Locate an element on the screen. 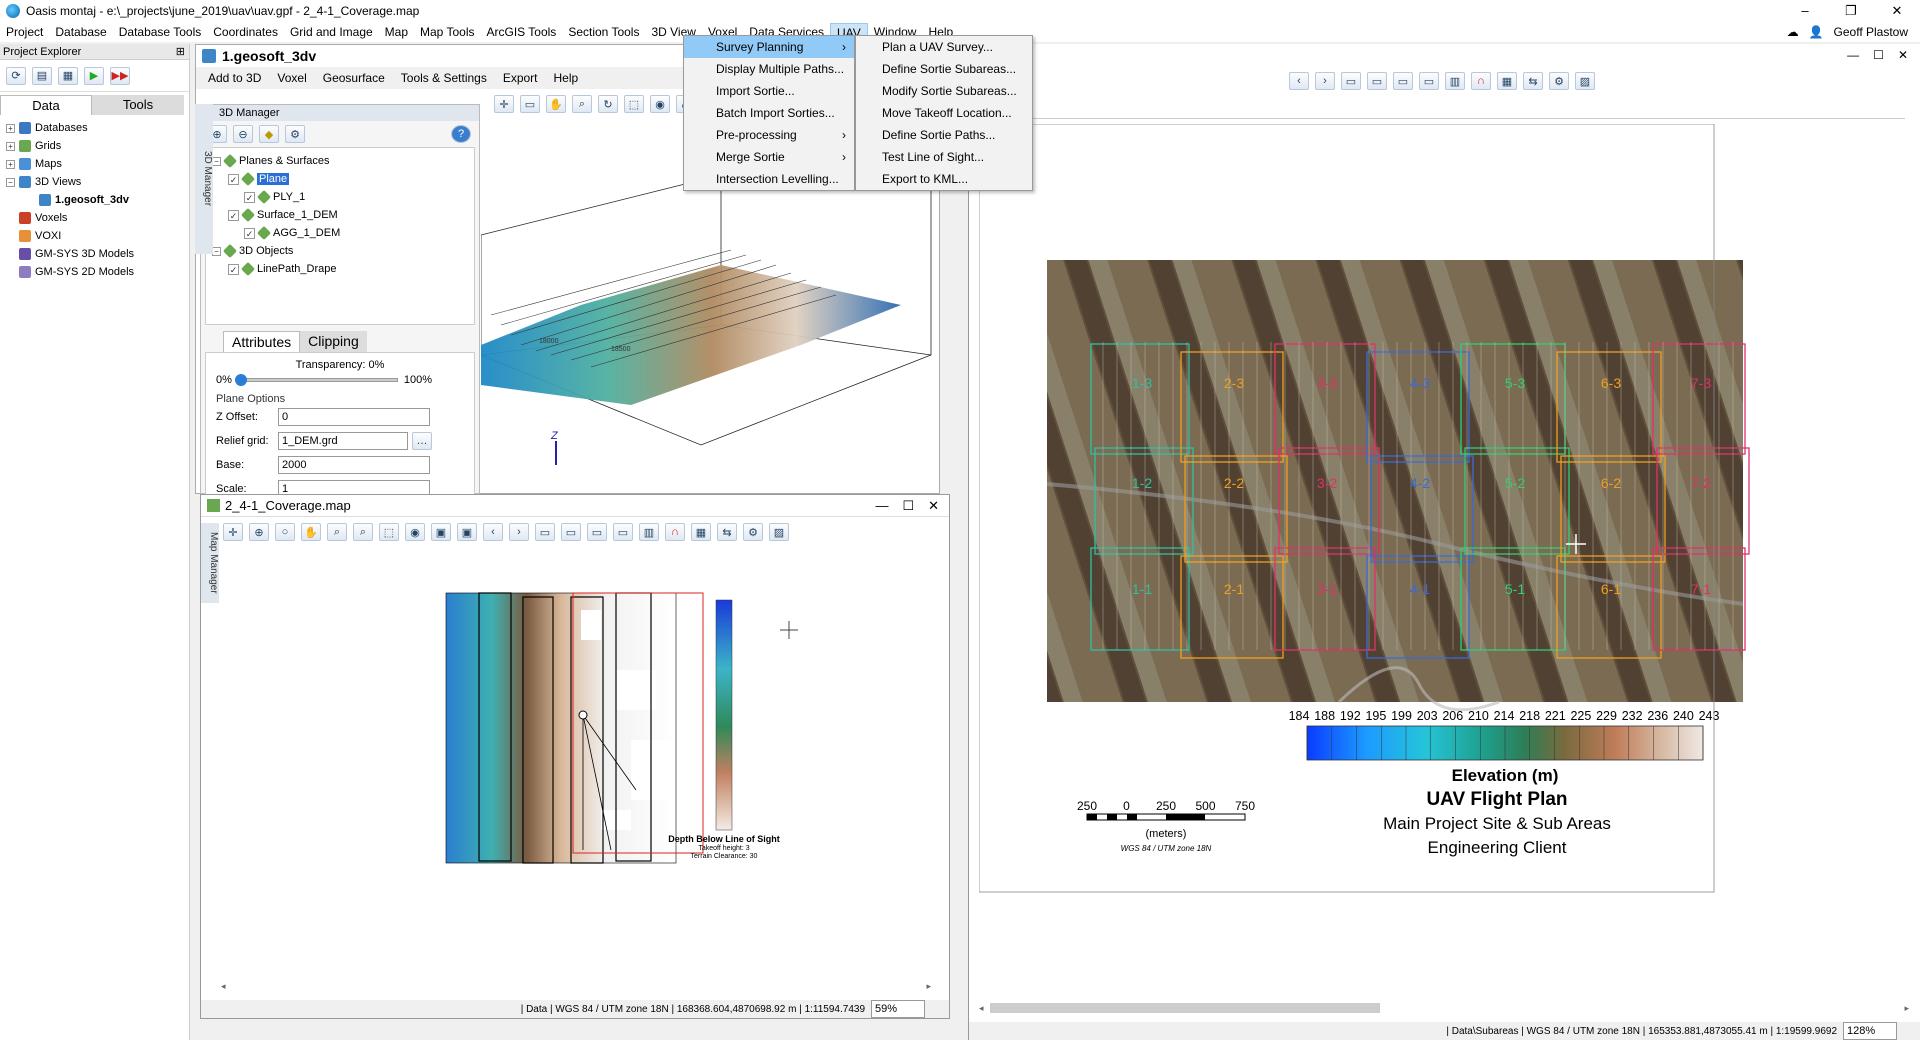  rotate-icon: ↻ is located at coordinates (608, 104).